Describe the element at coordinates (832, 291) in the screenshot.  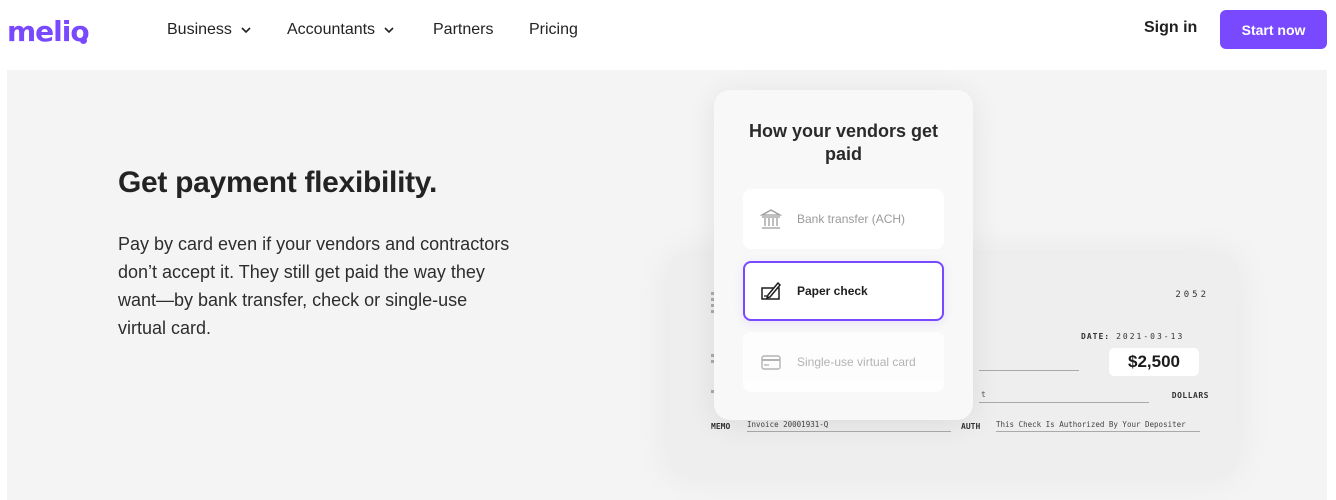
I see `option-label: Paper check` at that location.